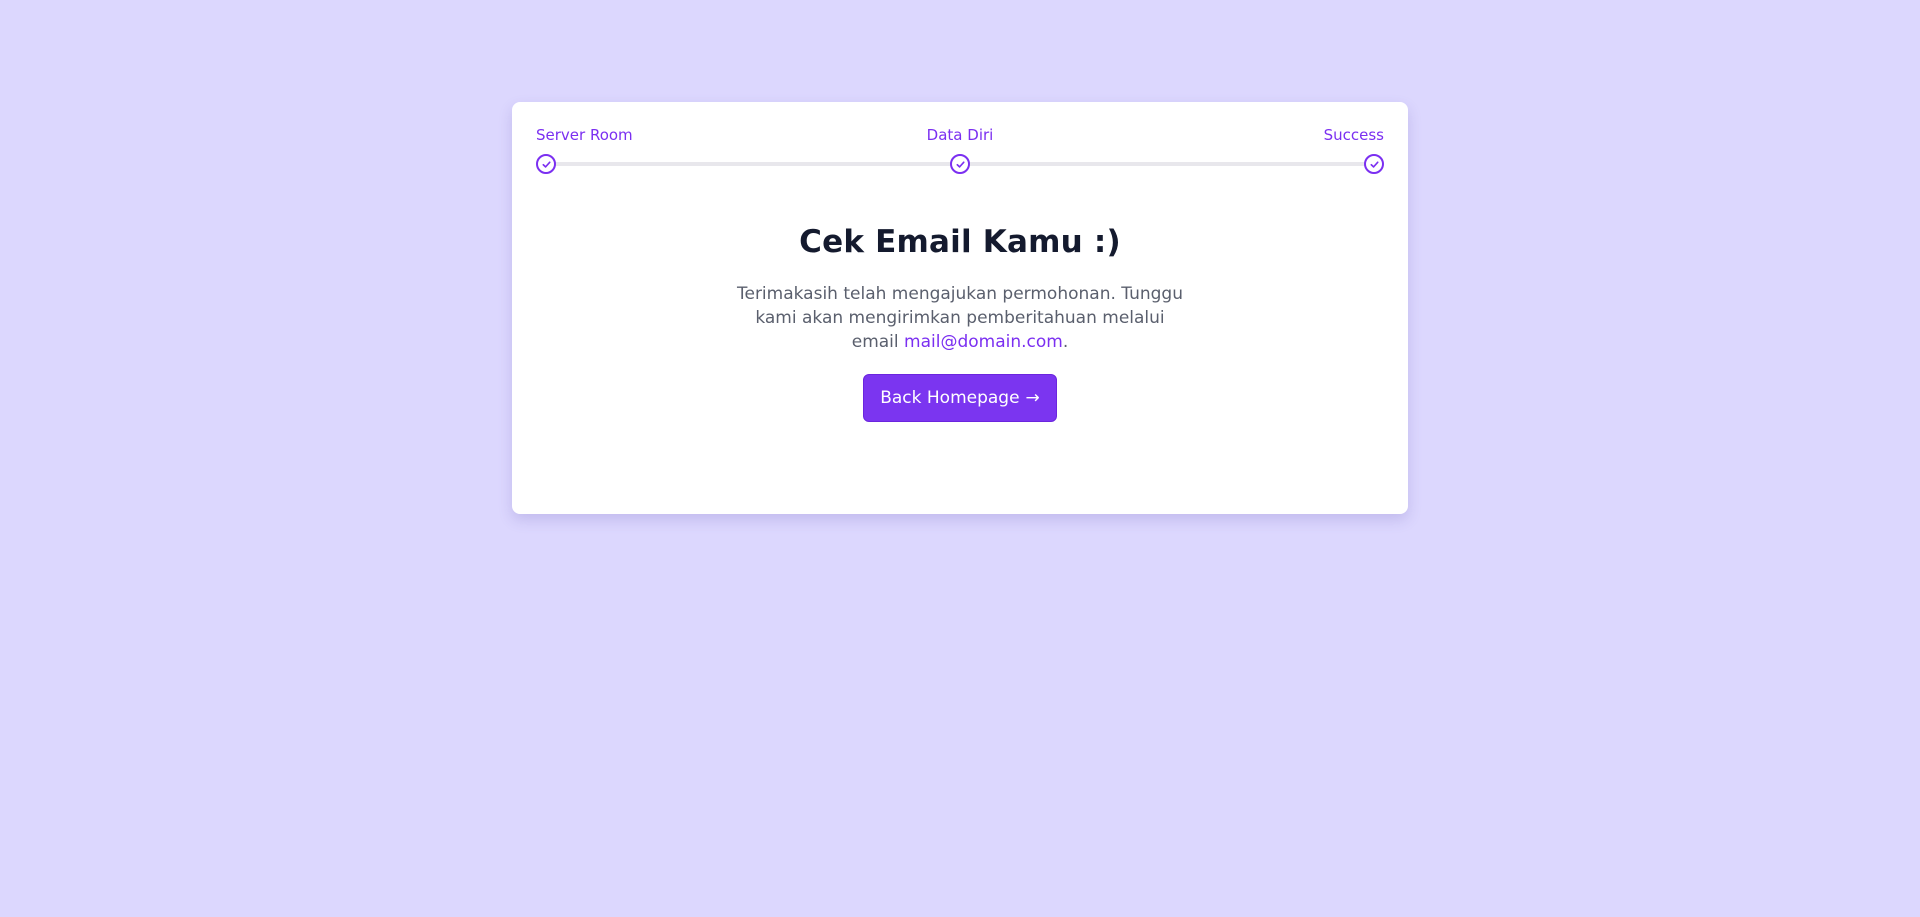 The height and width of the screenshot is (917, 1920). What do you see at coordinates (983, 342) in the screenshot?
I see `email-address: mail@domain.com` at bounding box center [983, 342].